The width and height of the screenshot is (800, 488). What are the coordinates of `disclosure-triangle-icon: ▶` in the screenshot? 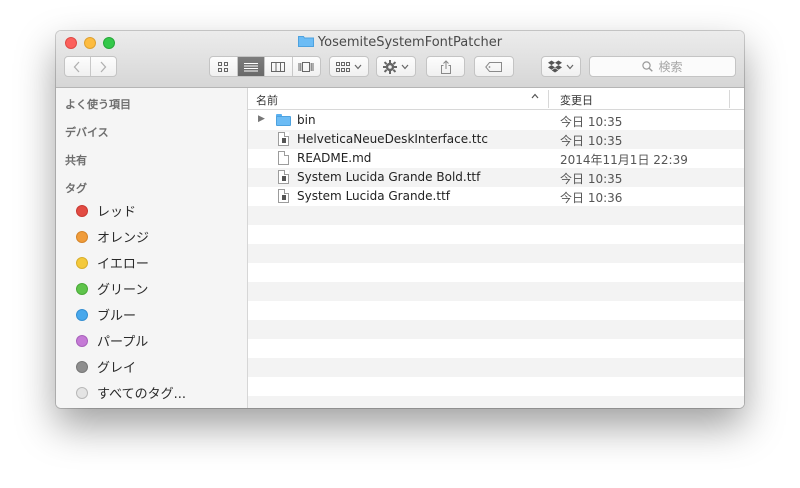 It's located at (261, 119).